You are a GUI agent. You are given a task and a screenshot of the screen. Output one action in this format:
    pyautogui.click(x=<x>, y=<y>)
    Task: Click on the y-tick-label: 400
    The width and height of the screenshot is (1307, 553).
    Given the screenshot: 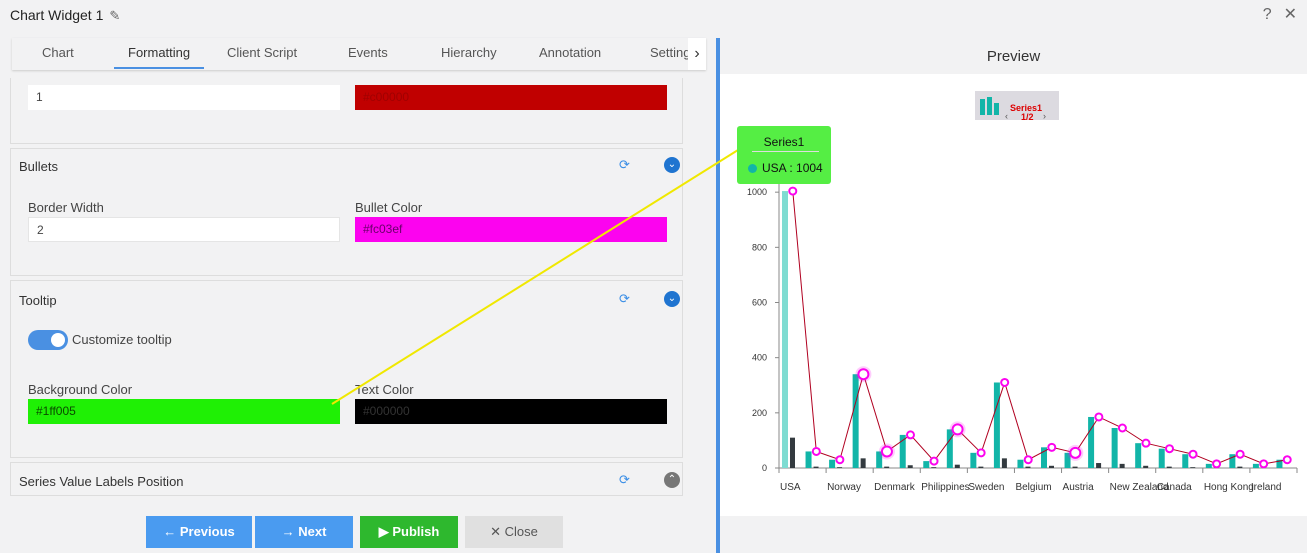 What is the action you would take?
    pyautogui.click(x=759, y=358)
    